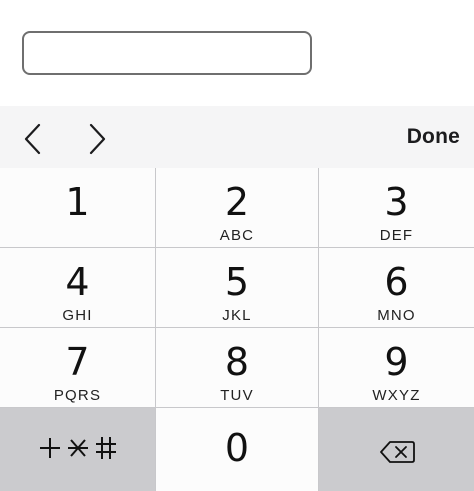  I want to click on chevron-left-icon, so click(32, 139).